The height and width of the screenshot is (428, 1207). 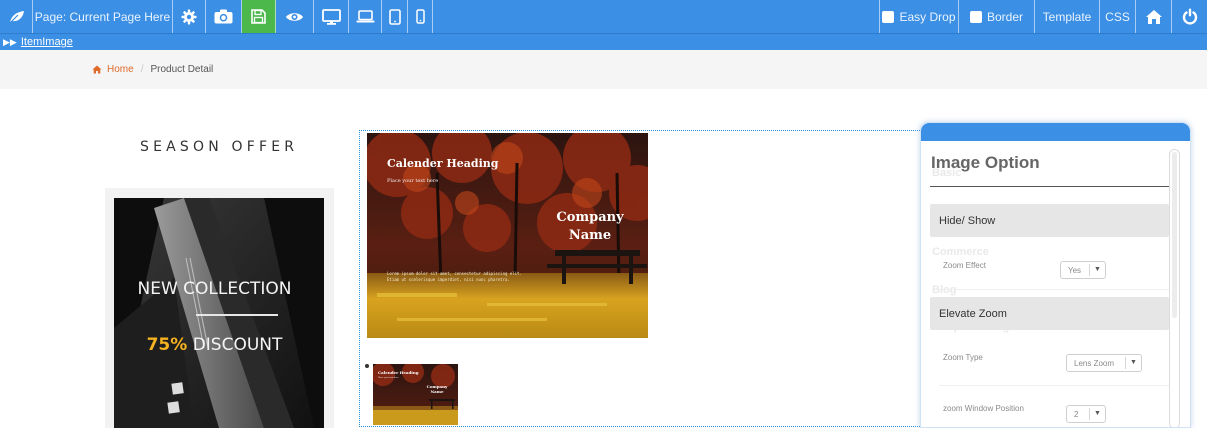 I want to click on power-icon, so click(x=1189, y=16).